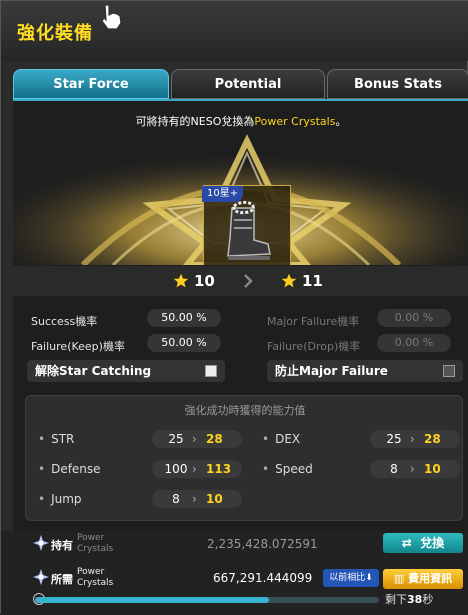  Describe the element at coordinates (204, 281) in the screenshot. I see `current-star-count: 10` at that location.